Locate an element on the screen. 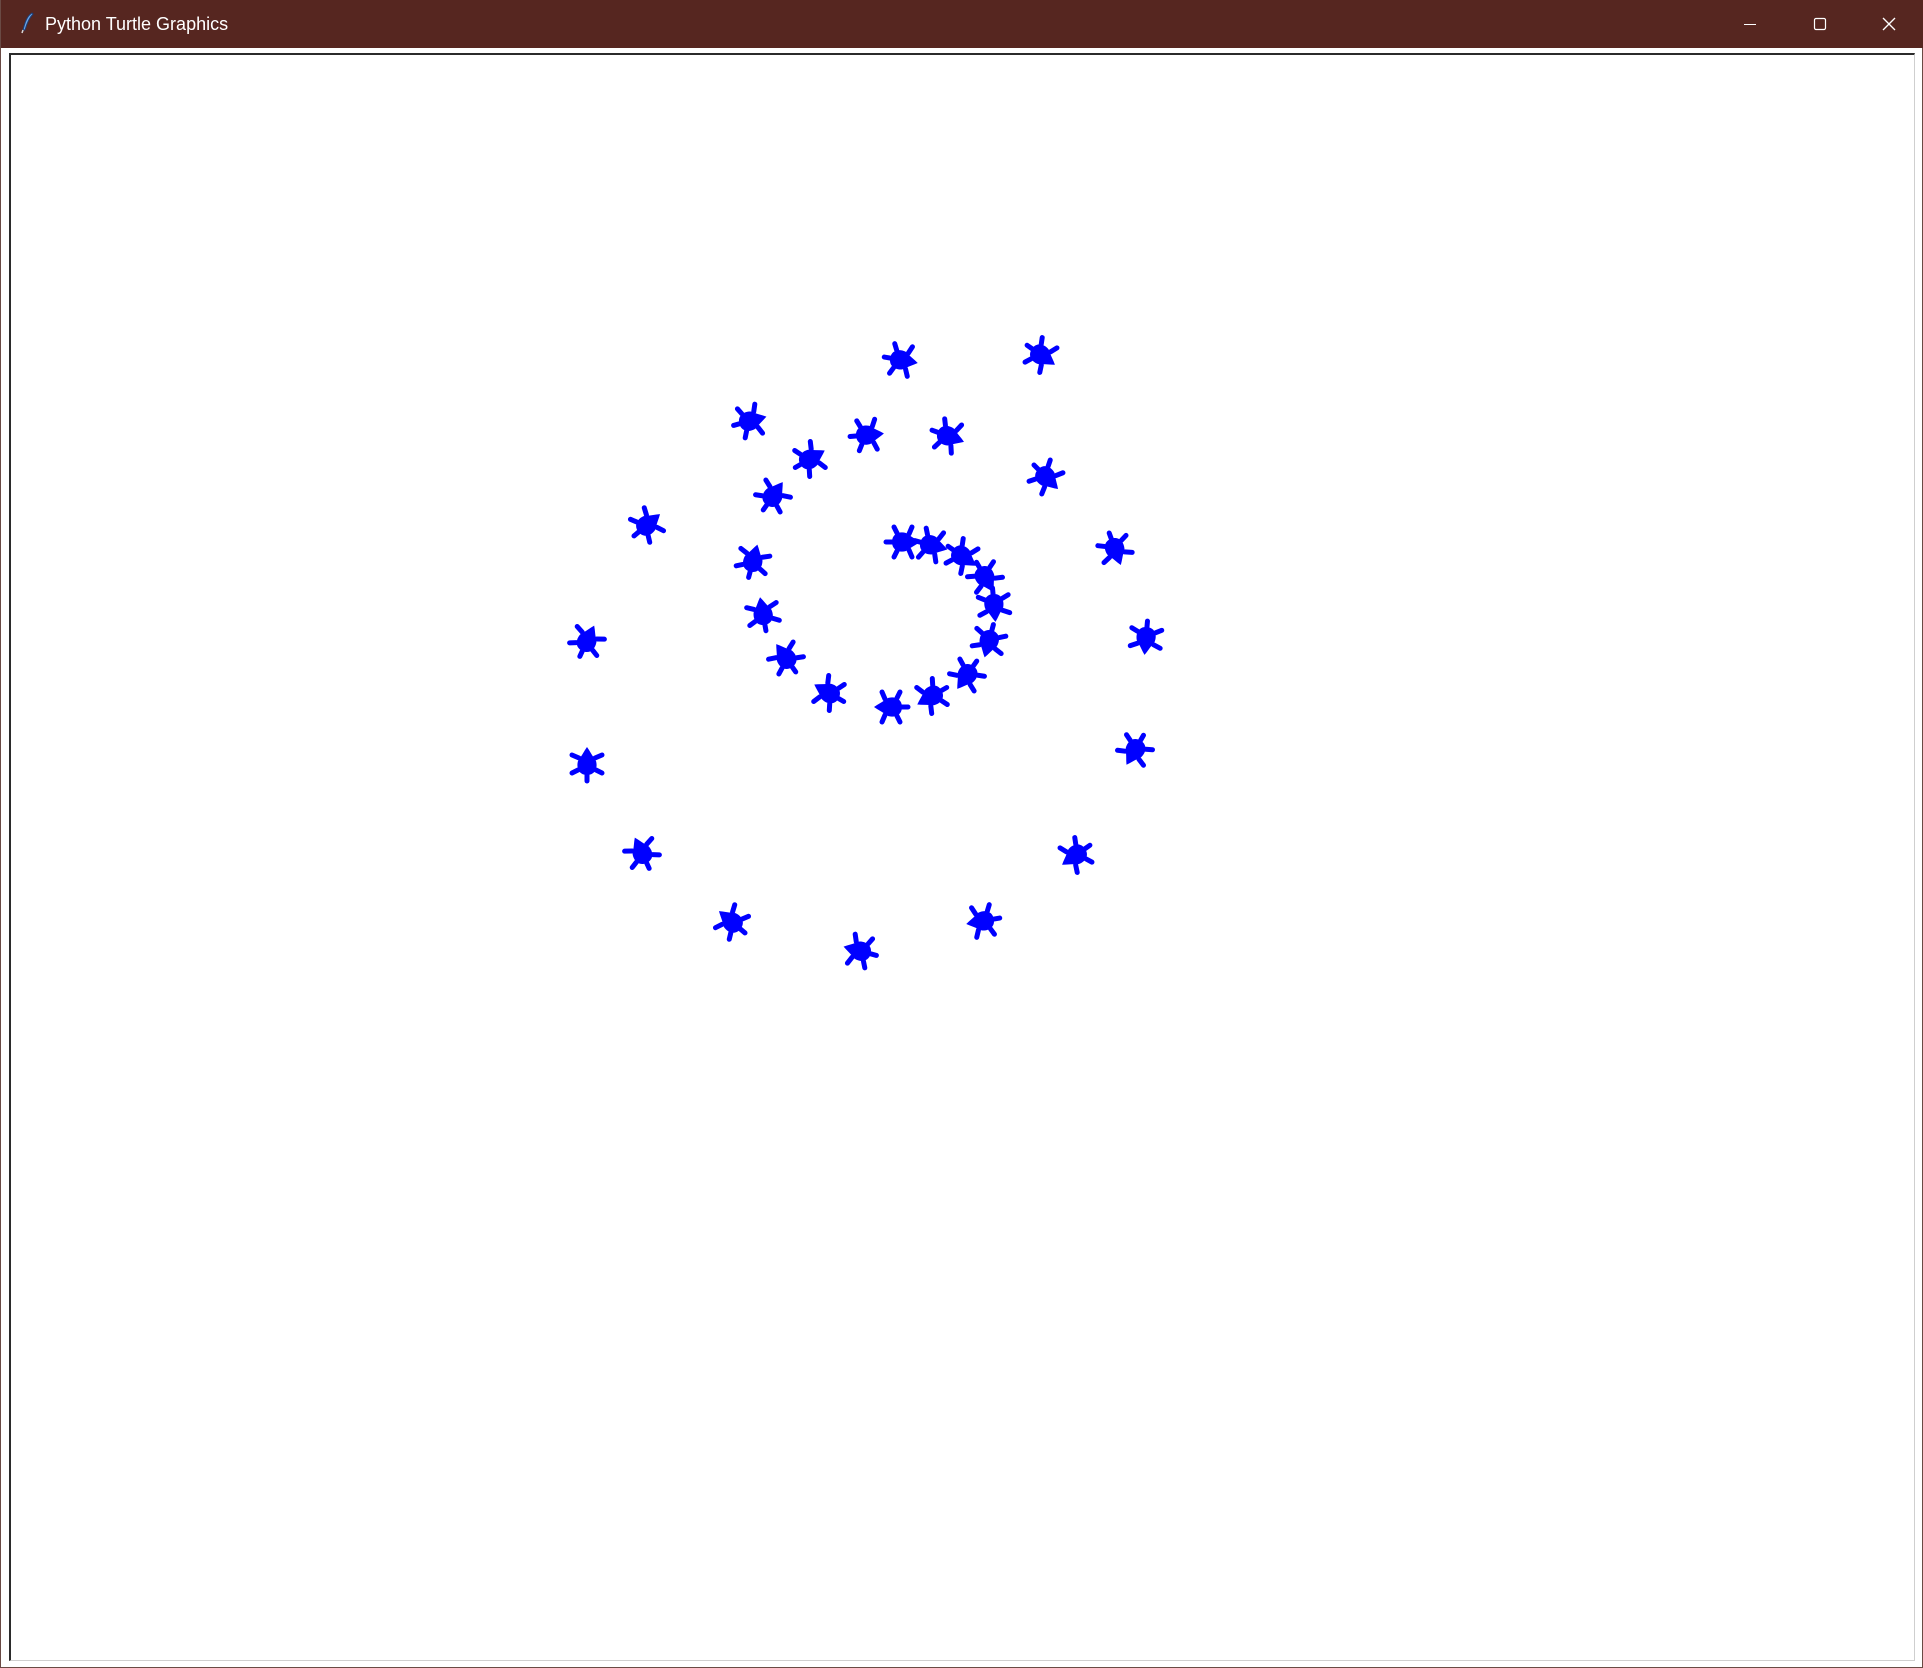 Image resolution: width=1923 pixels, height=1668 pixels. maximize-icon is located at coordinates (1820, 24).